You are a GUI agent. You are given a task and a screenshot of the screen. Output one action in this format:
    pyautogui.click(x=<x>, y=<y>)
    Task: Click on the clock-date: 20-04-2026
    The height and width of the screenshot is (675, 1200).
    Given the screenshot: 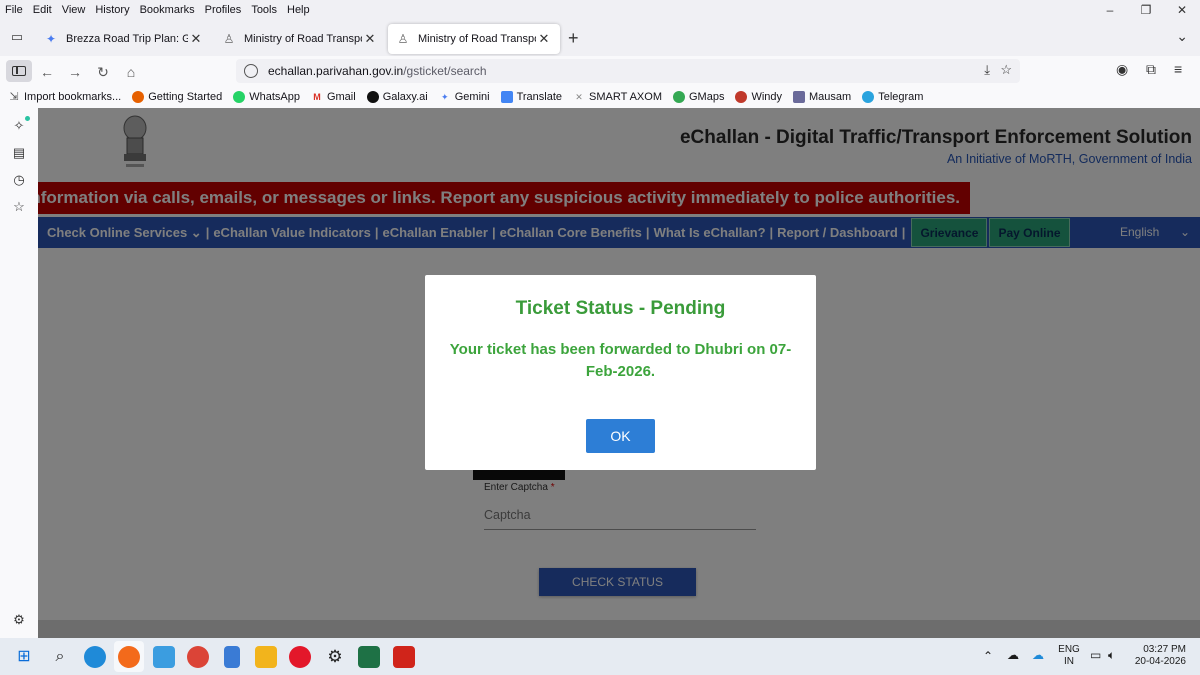 What is the action you would take?
    pyautogui.click(x=1160, y=661)
    